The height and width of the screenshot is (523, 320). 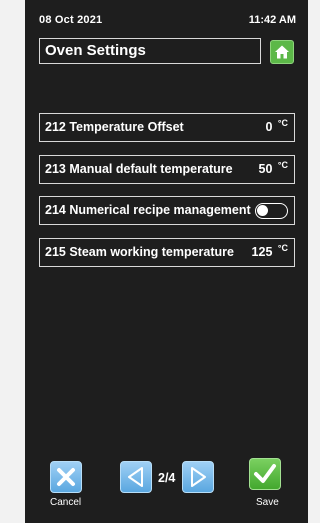 I want to click on cancel-x-icon, so click(x=66, y=477).